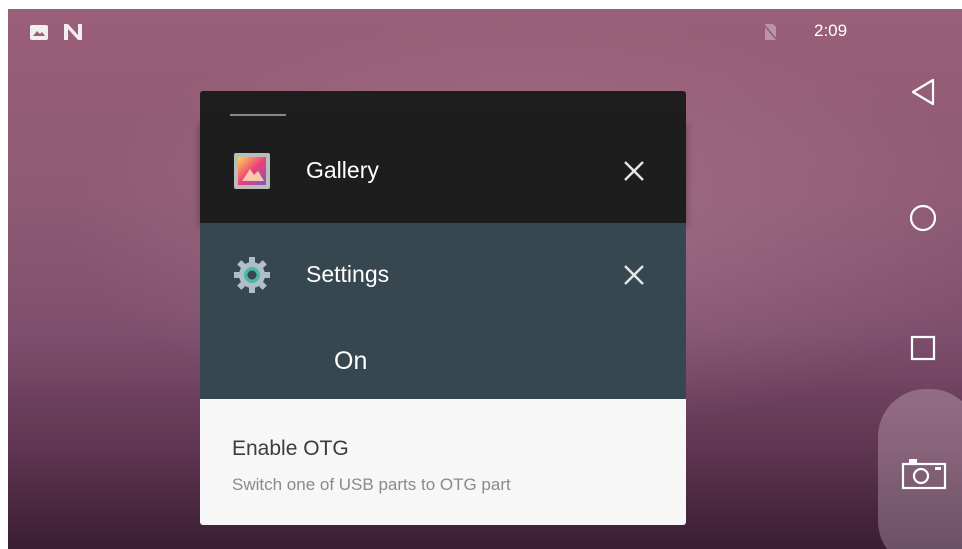 The width and height of the screenshot is (962, 549). I want to click on stacked-card-edge, so click(443, 105).